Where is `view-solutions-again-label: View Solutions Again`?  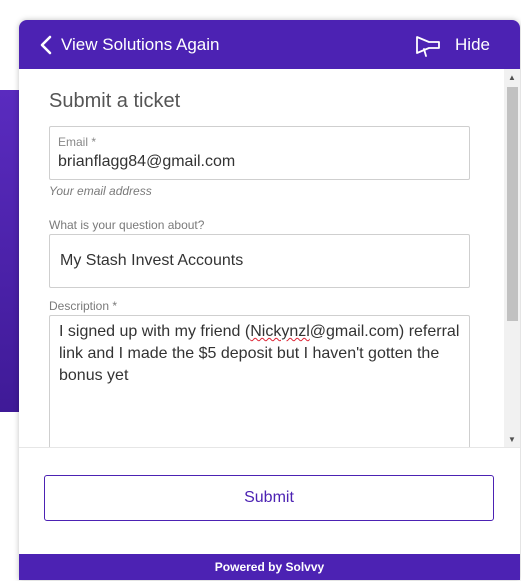 view-solutions-again-label: View Solutions Again is located at coordinates (140, 44).